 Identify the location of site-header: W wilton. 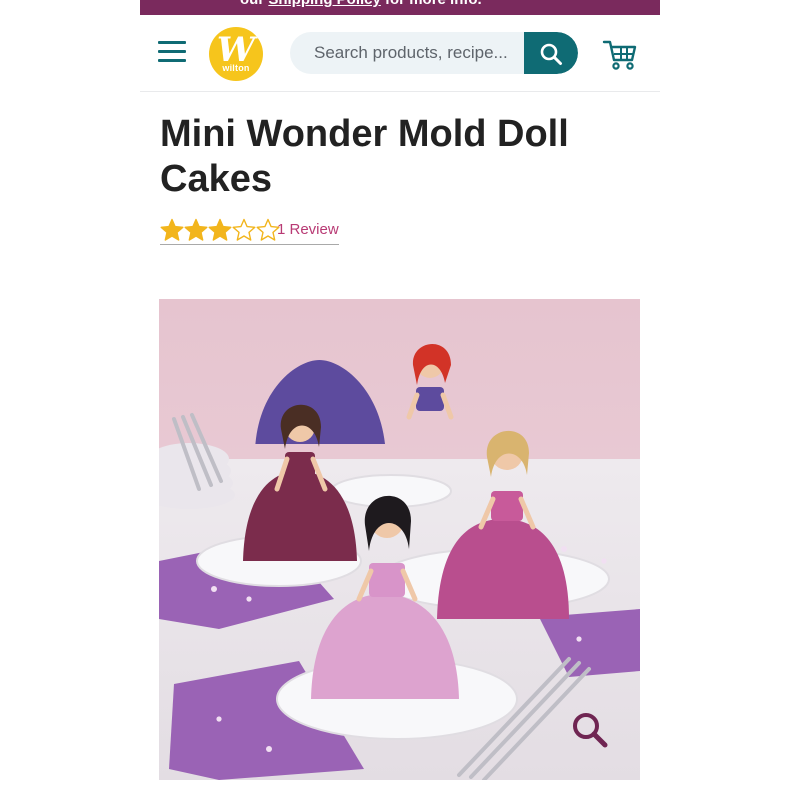
(400, 53).